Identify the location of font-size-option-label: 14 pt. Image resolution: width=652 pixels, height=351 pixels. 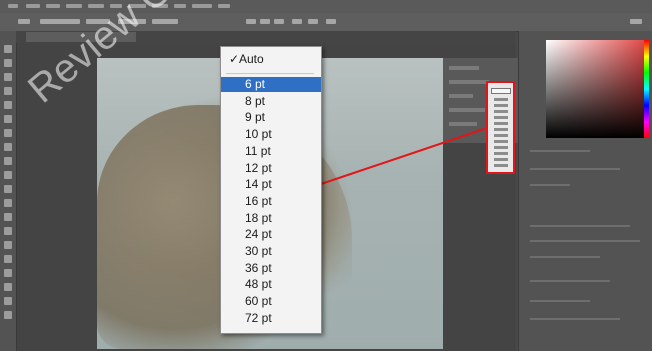
(258, 184).